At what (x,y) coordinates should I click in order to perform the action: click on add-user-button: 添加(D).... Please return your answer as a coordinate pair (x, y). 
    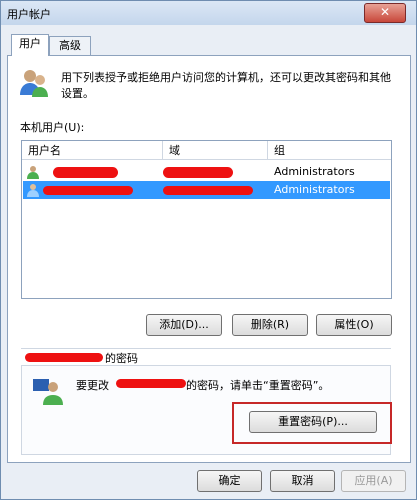
    Looking at the image, I should click on (184, 325).